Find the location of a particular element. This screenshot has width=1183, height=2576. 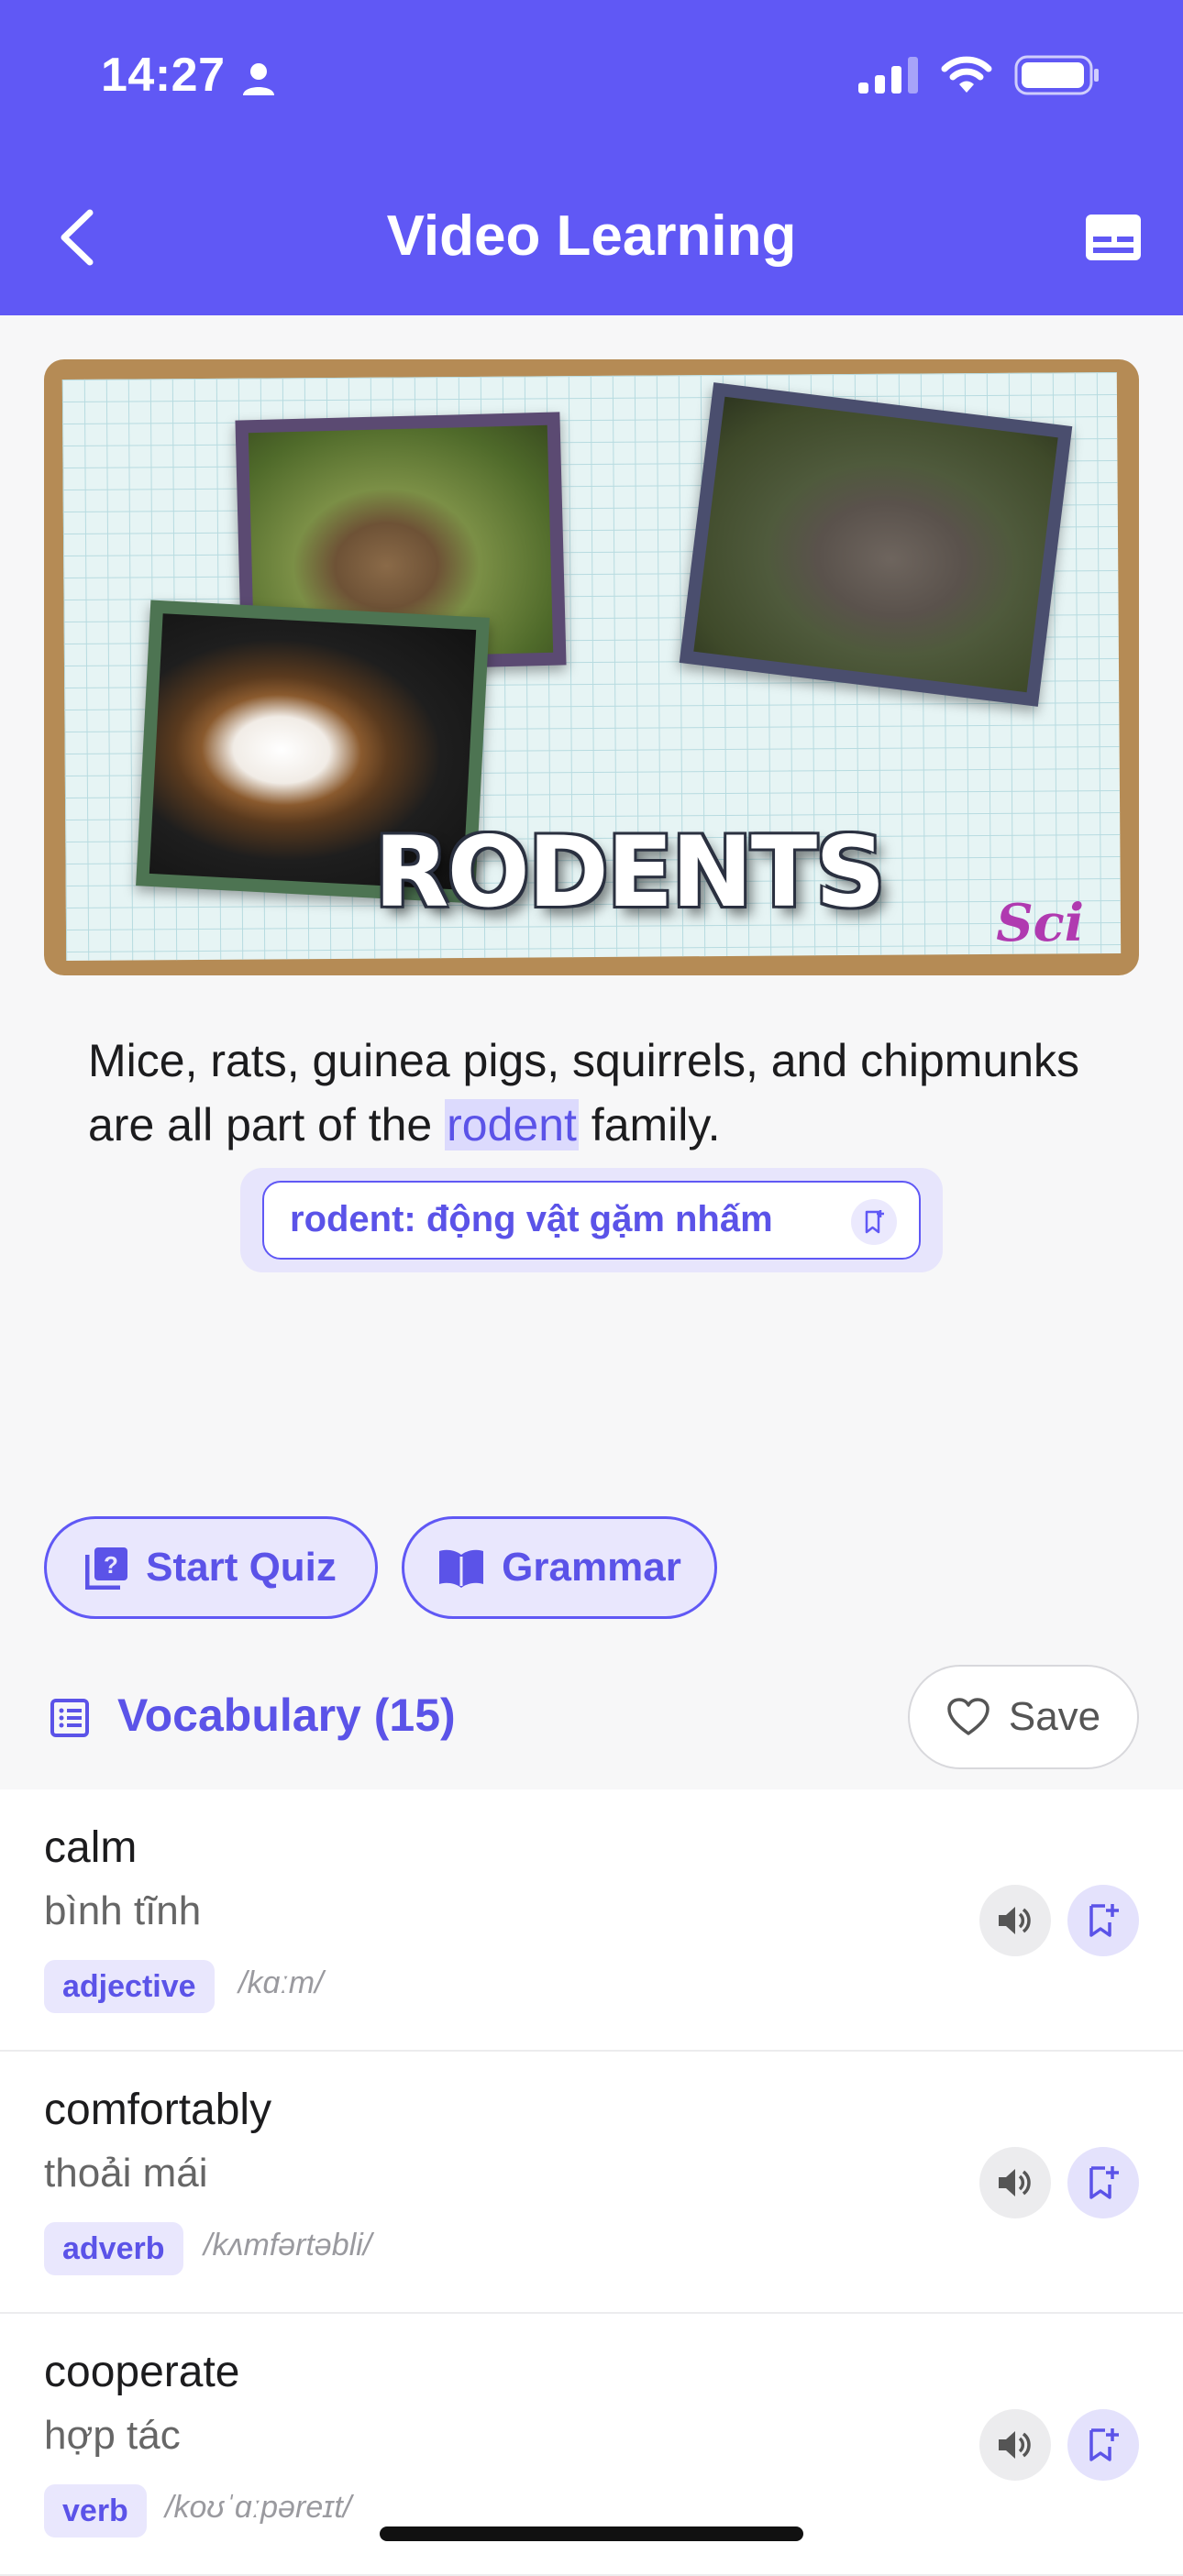

vocab-pronunciation: /kʌmfərtəbli/ is located at coordinates (288, 2245).